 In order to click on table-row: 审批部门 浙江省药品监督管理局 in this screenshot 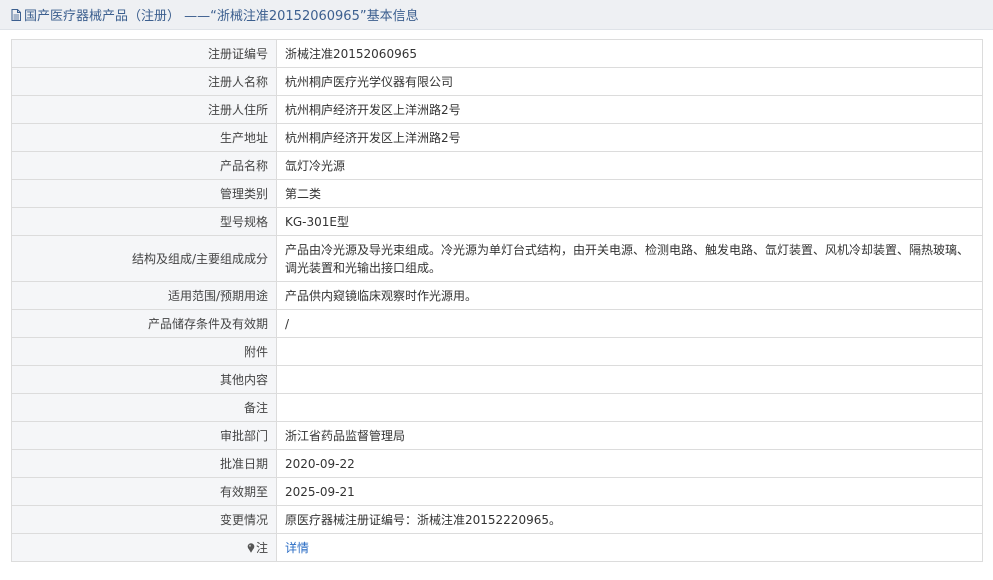, I will do `click(497, 435)`.